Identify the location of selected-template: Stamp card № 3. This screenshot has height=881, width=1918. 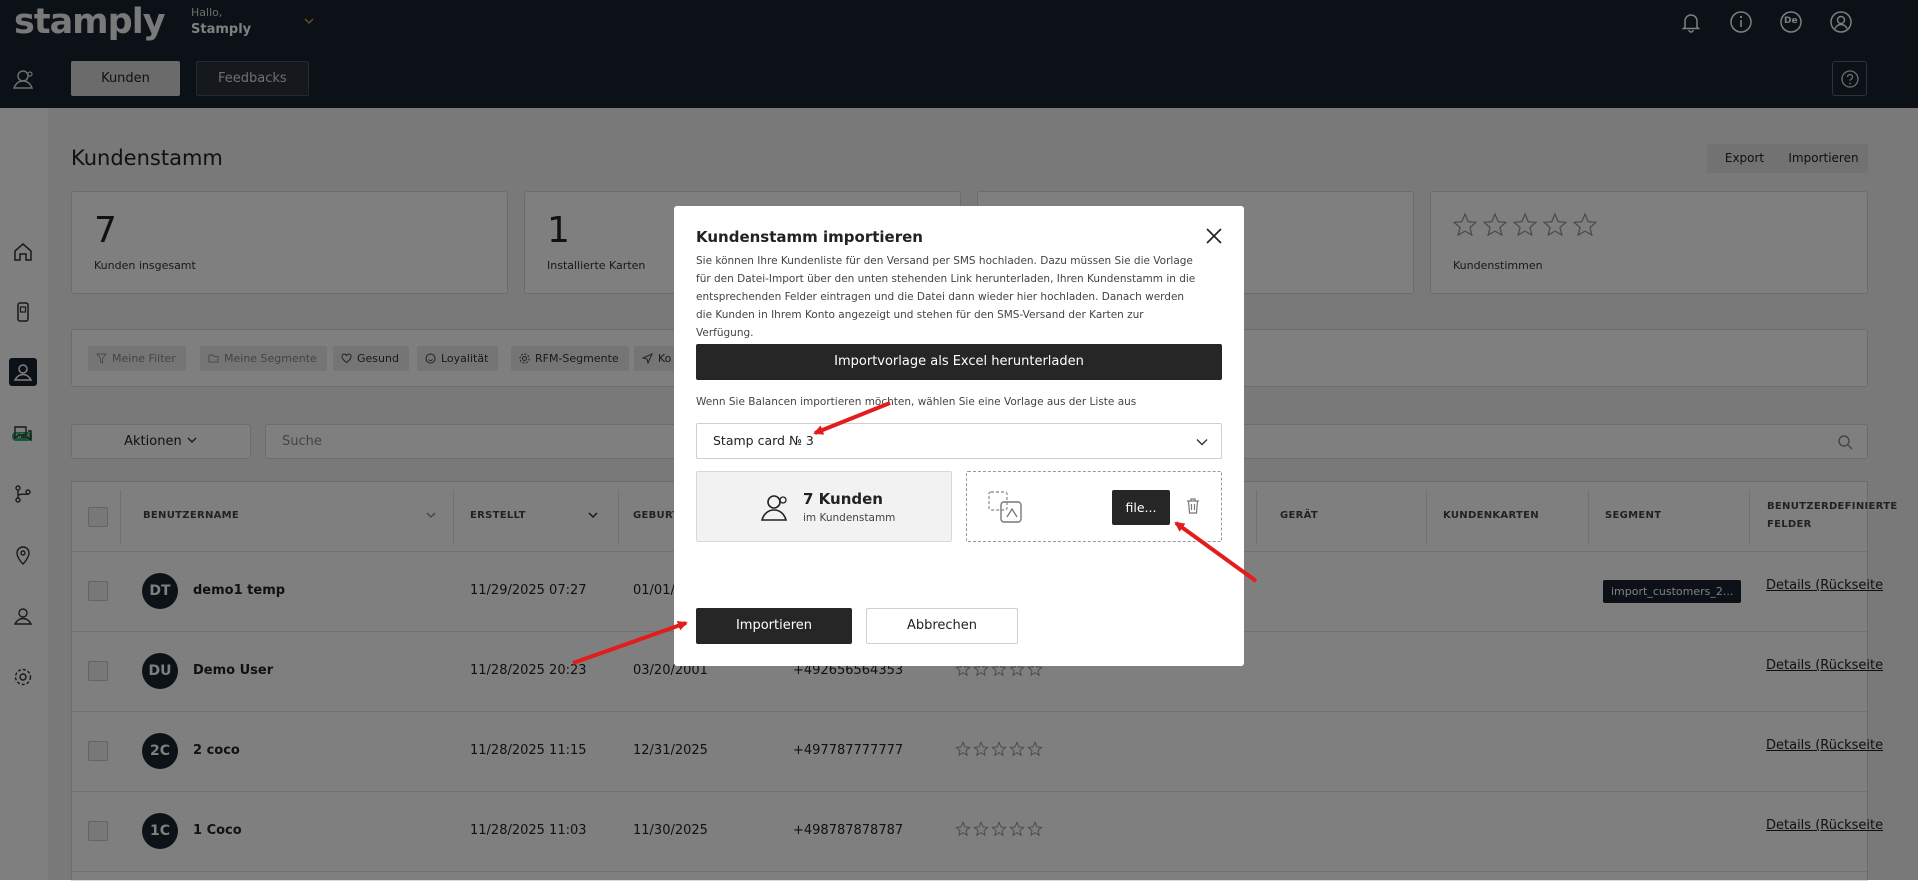
(763, 440).